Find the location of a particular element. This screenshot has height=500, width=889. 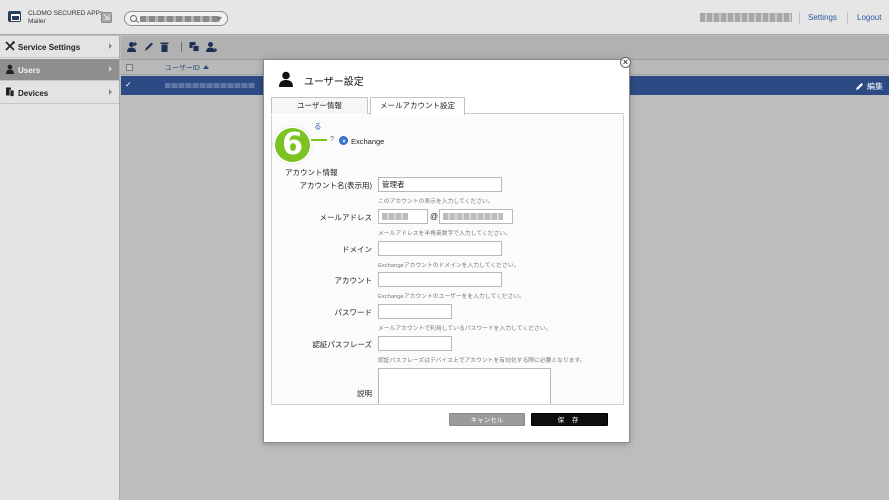

sidebar-item-users: Users is located at coordinates (59, 70).